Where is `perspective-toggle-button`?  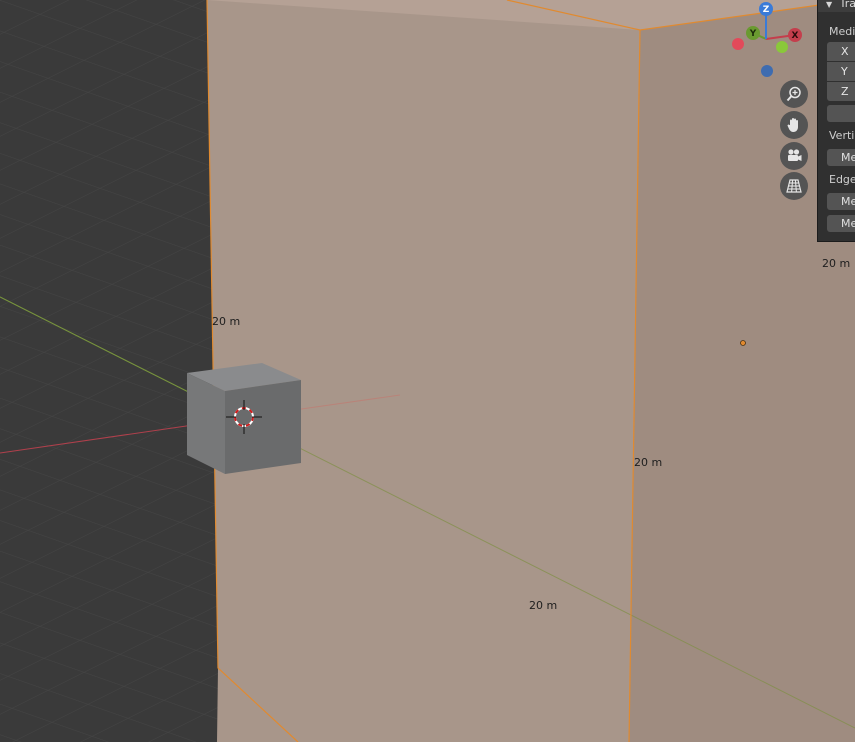 perspective-toggle-button is located at coordinates (794, 186).